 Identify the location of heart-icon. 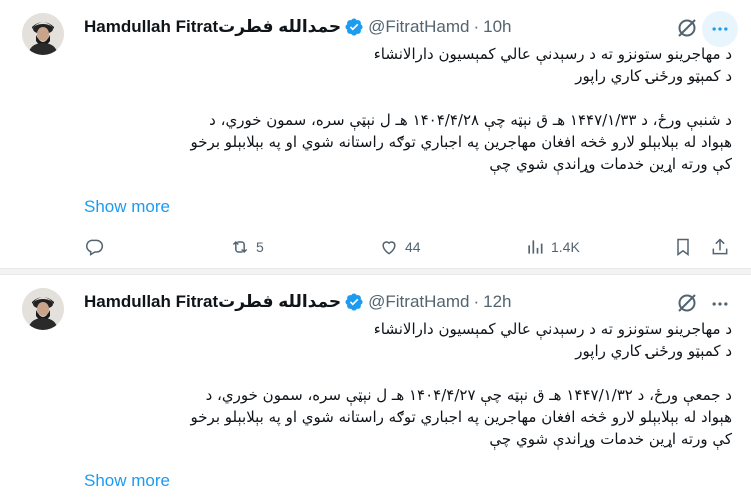
(389, 248).